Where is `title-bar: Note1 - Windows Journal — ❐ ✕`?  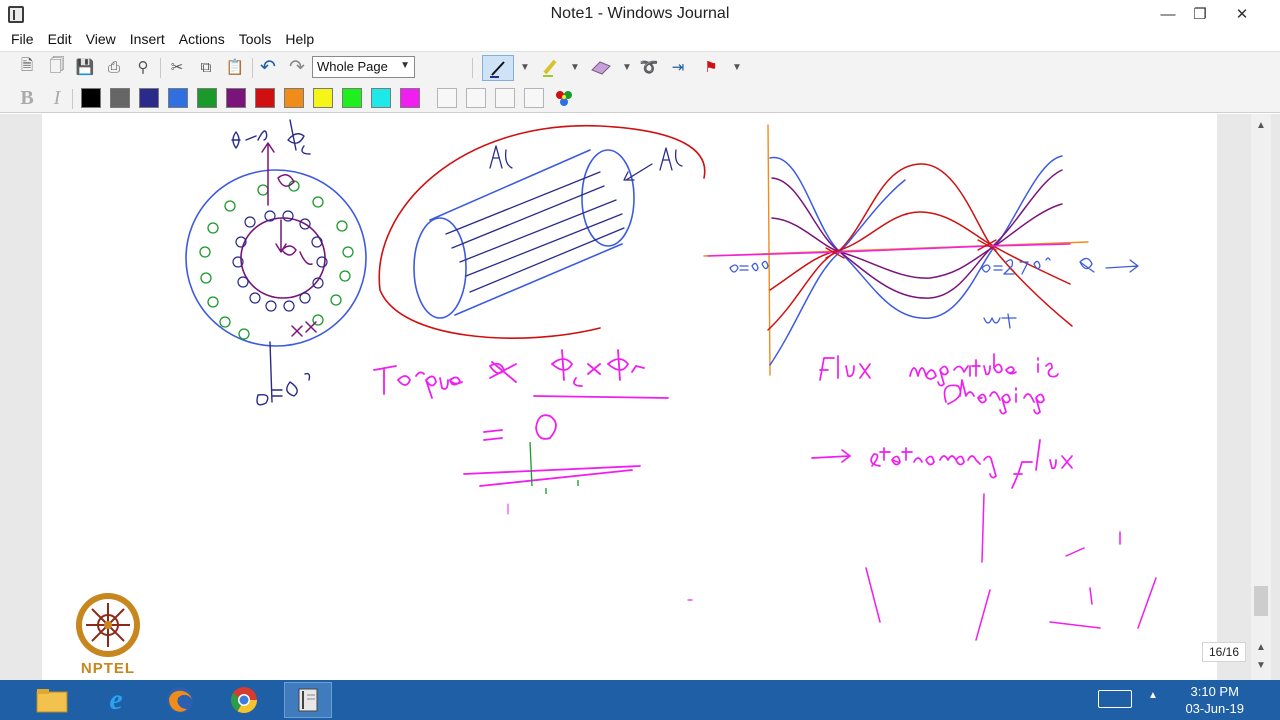 title-bar: Note1 - Windows Journal — ❐ ✕ is located at coordinates (640, 14).